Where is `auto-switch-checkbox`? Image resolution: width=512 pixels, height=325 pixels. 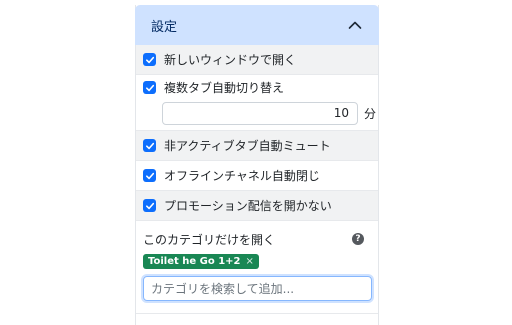
auto-switch-checkbox is located at coordinates (149, 87).